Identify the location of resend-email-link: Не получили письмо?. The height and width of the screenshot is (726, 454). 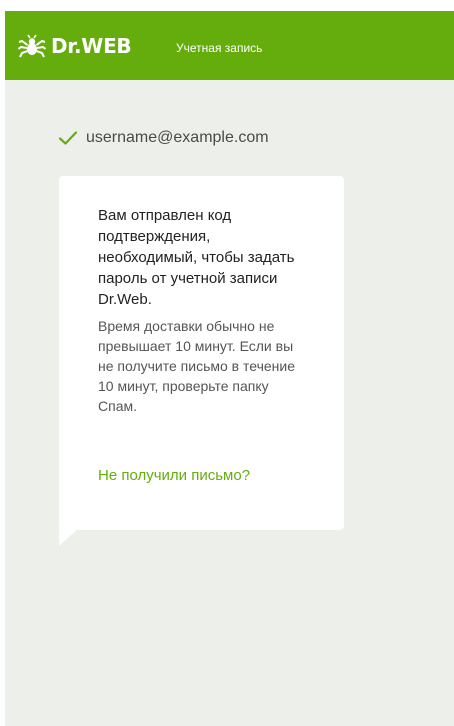
(174, 476).